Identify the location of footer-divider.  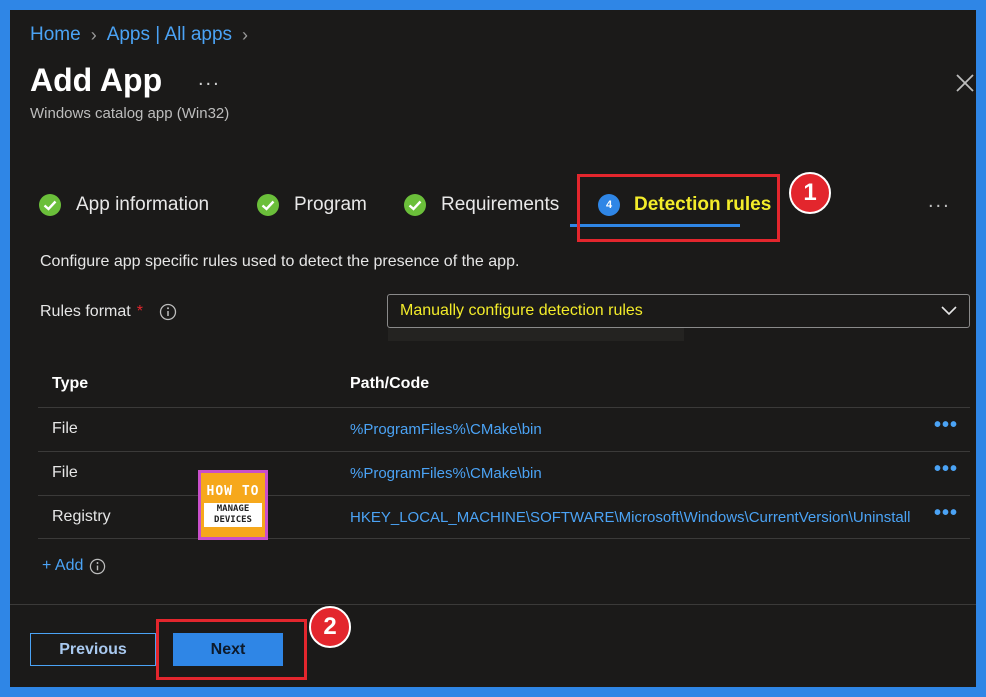
(493, 604).